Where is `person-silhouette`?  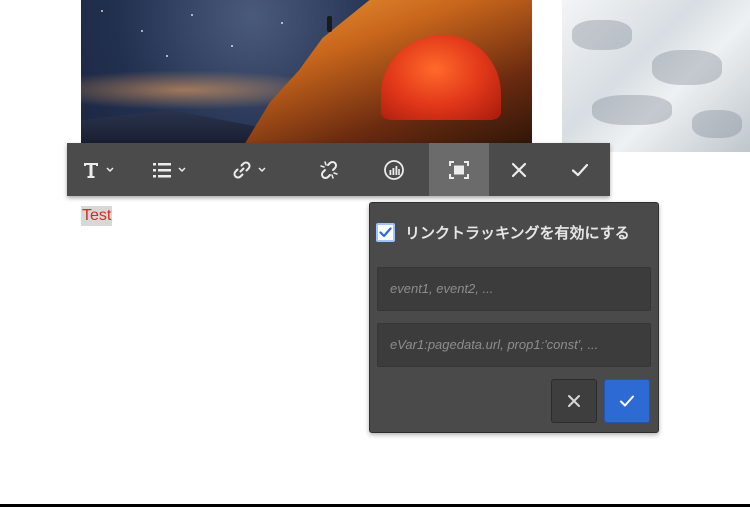 person-silhouette is located at coordinates (329, 24).